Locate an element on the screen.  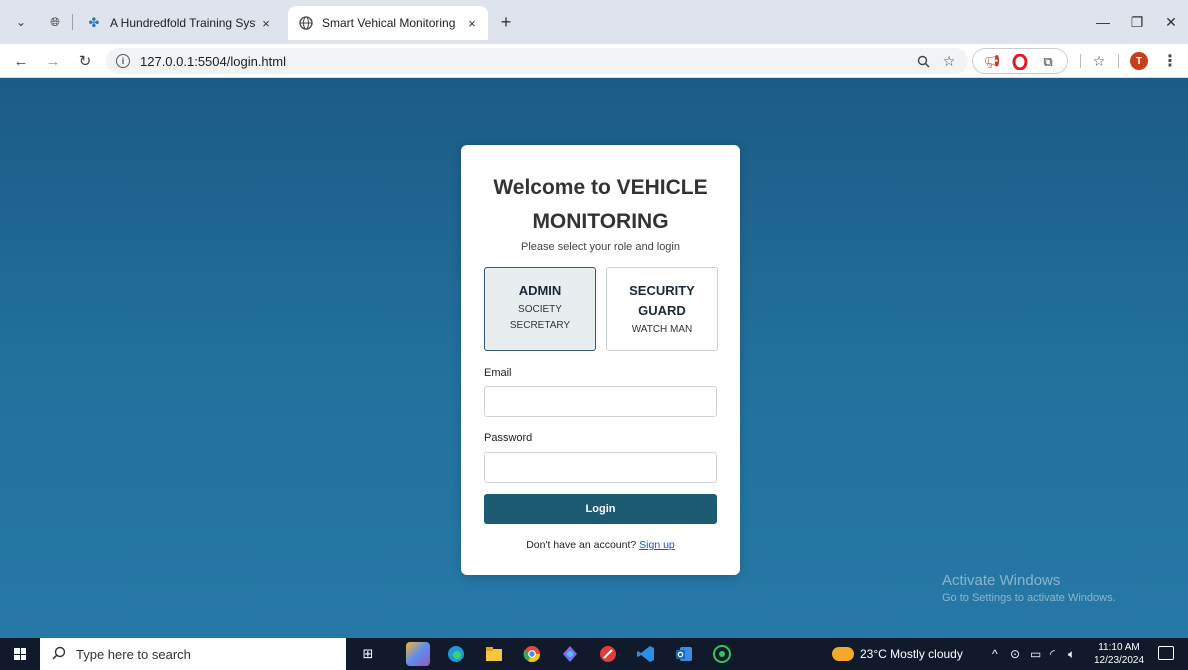
tab-search-chevron-icon: ⌄ is located at coordinates (21, 22).